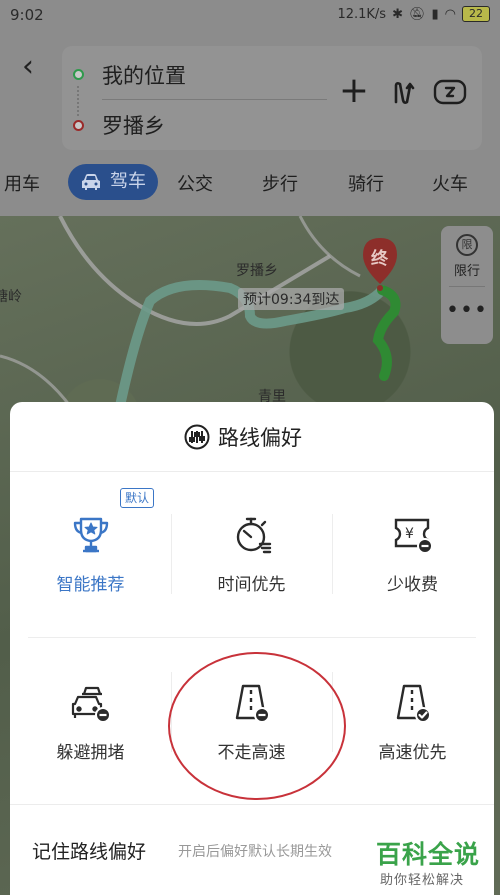 The width and height of the screenshot is (500, 895). I want to click on option-time-first: 时间优先, so click(251, 562).